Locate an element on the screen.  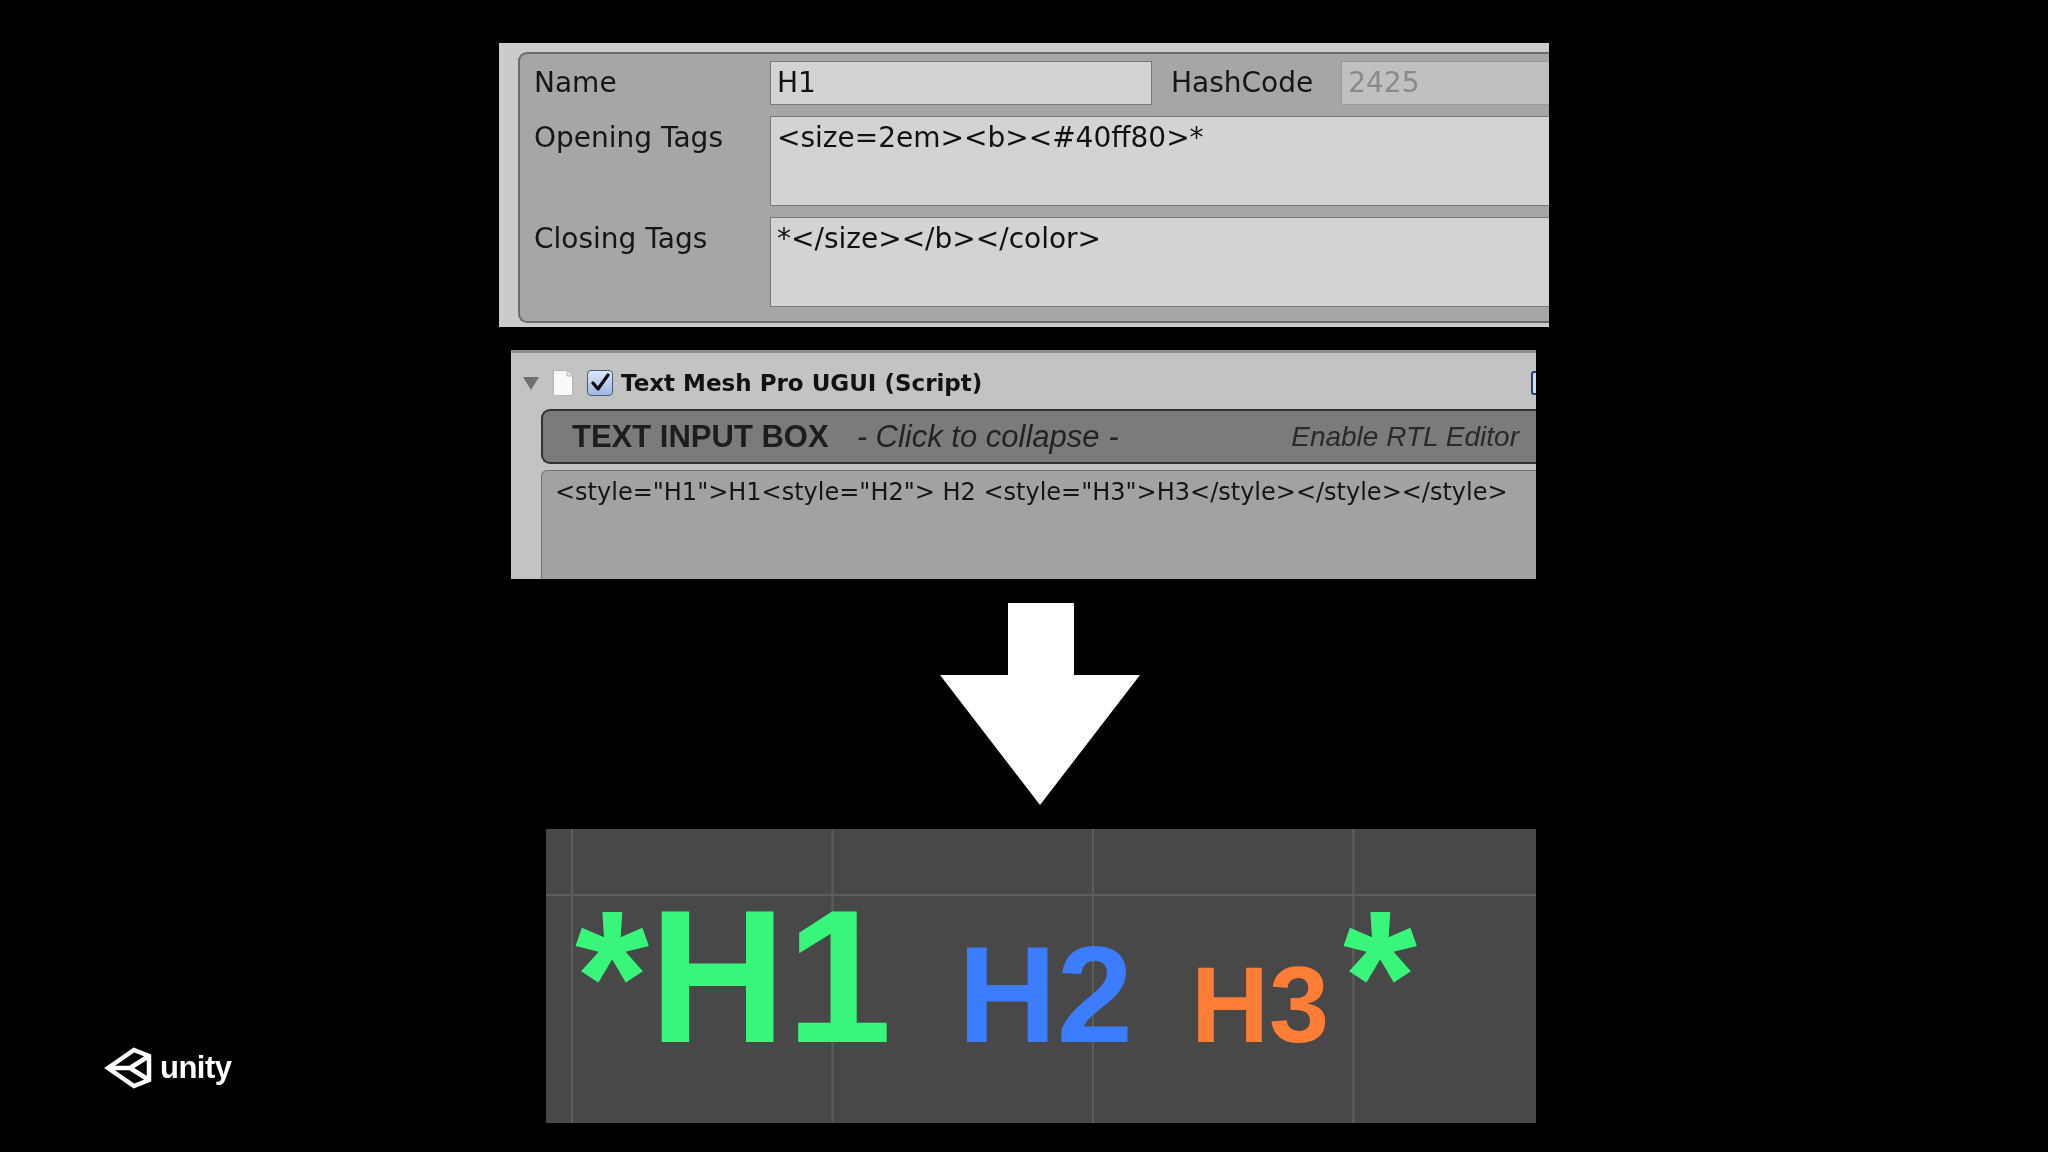
styled-text: H3 is located at coordinates (1260, 1005).